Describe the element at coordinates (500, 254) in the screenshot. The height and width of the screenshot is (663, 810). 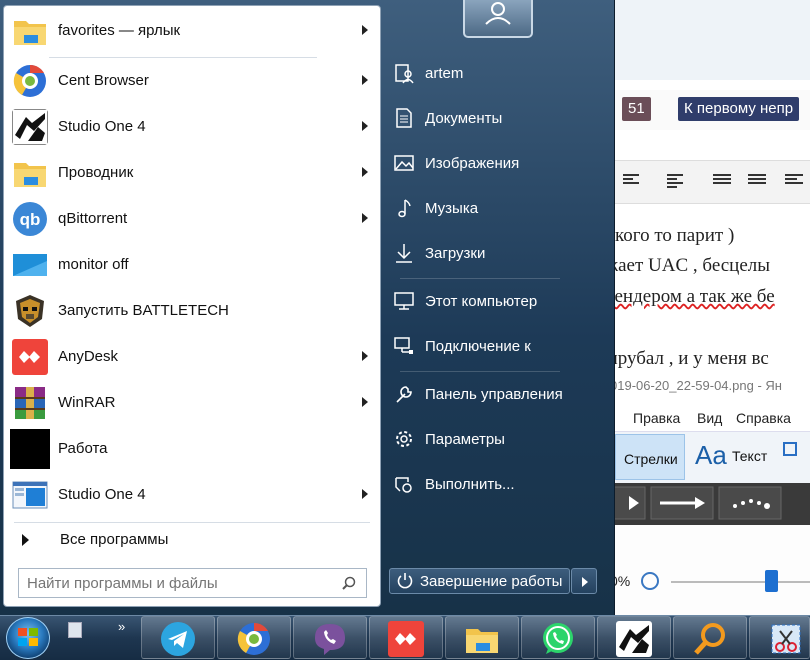
I see `right-item-downloads: Загрузки` at that location.